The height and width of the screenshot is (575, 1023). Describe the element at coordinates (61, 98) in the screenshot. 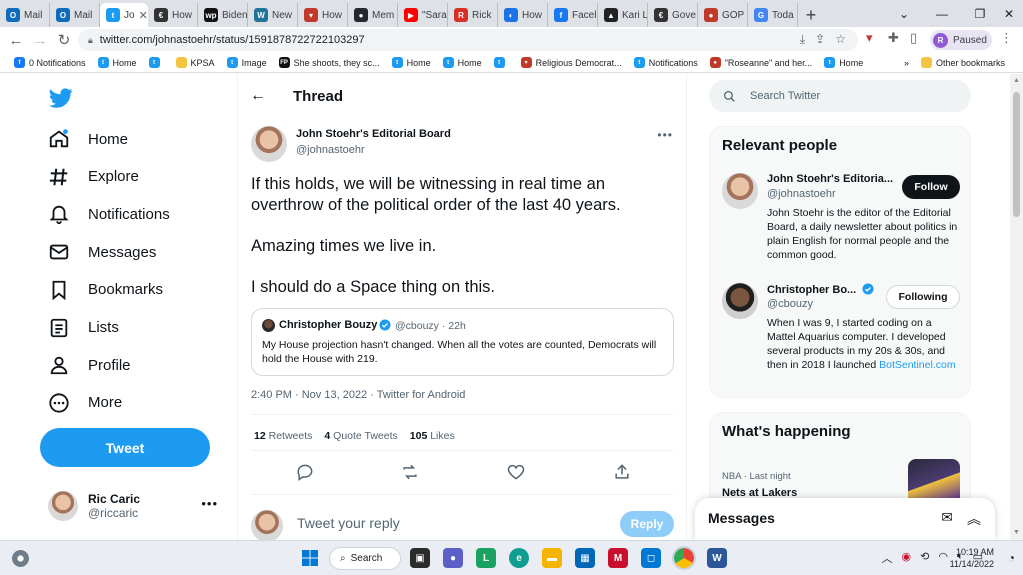

I see `twitter-logo-icon` at that location.